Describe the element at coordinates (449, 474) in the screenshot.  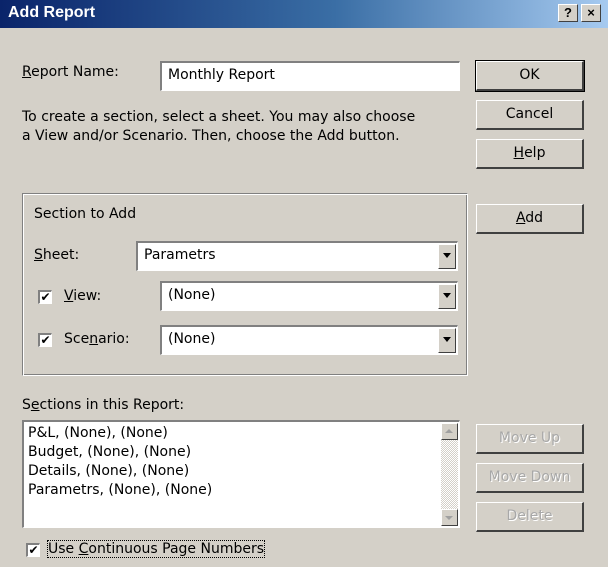
I see `vertical-scrollbar` at that location.